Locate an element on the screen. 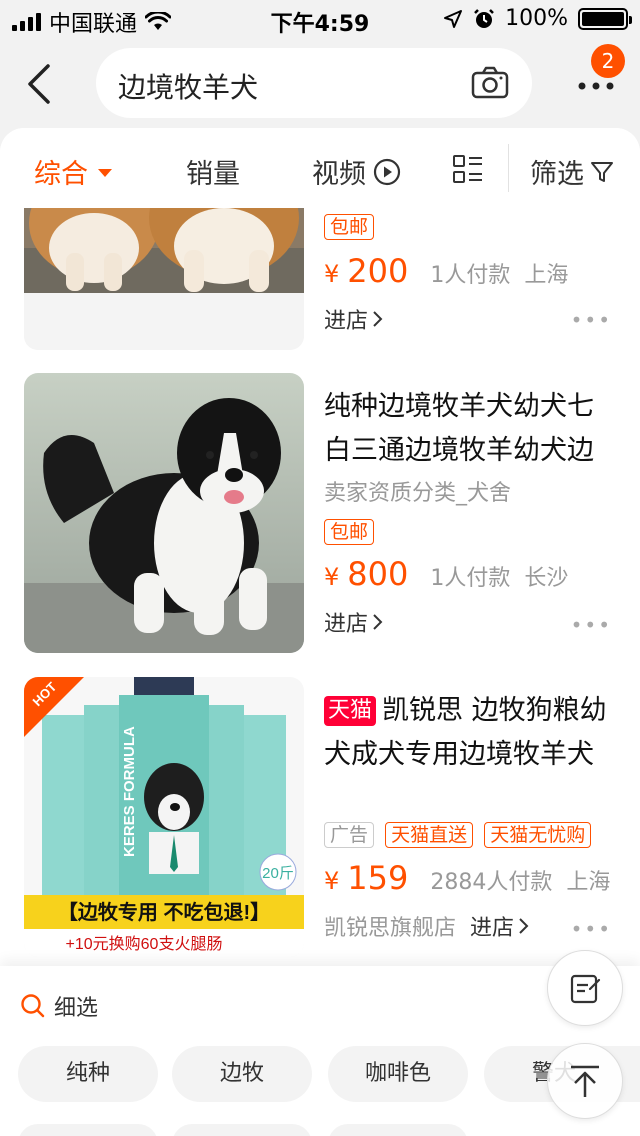  weight-label: 20斤 is located at coordinates (278, 873).